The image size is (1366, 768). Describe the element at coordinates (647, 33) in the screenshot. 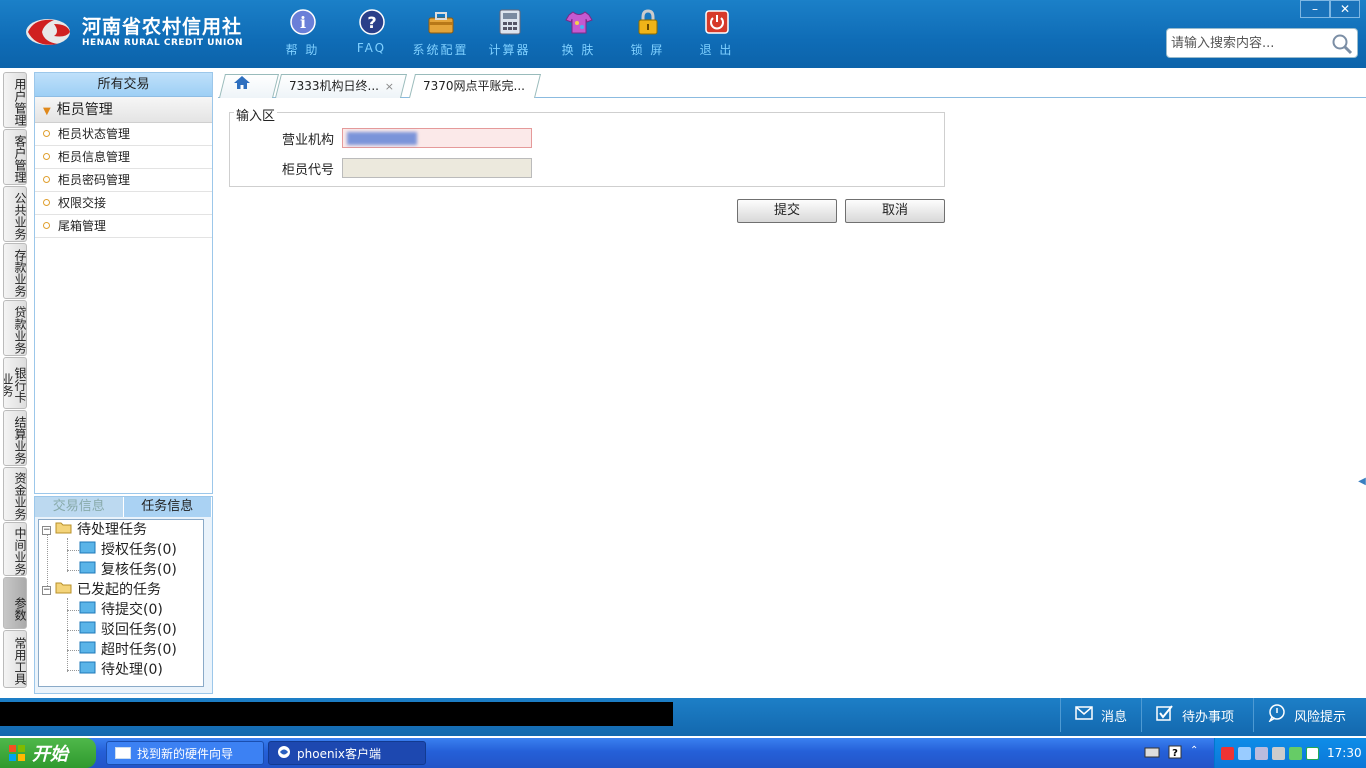

I see `lock-screen-button: 锁 屏` at that location.